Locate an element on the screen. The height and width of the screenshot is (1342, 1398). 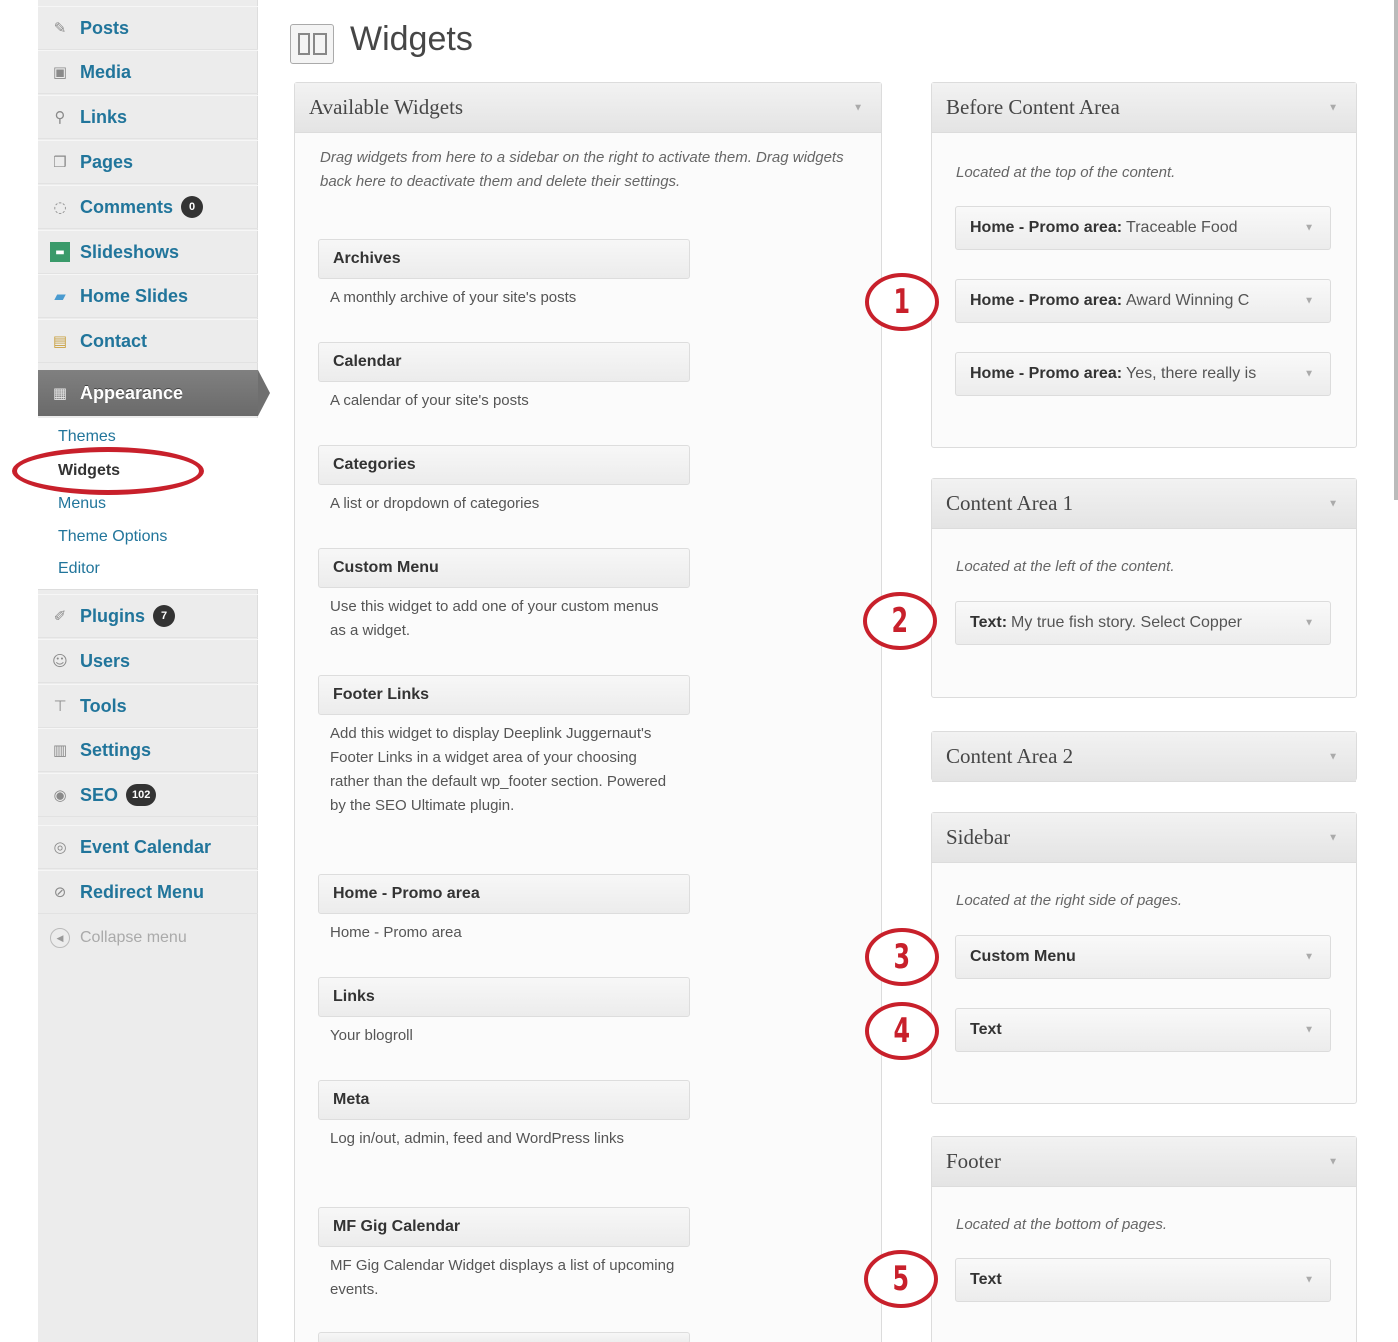
footer-area: Footer ▼ Located at the bottom of pages. is located at coordinates (1144, 1239).